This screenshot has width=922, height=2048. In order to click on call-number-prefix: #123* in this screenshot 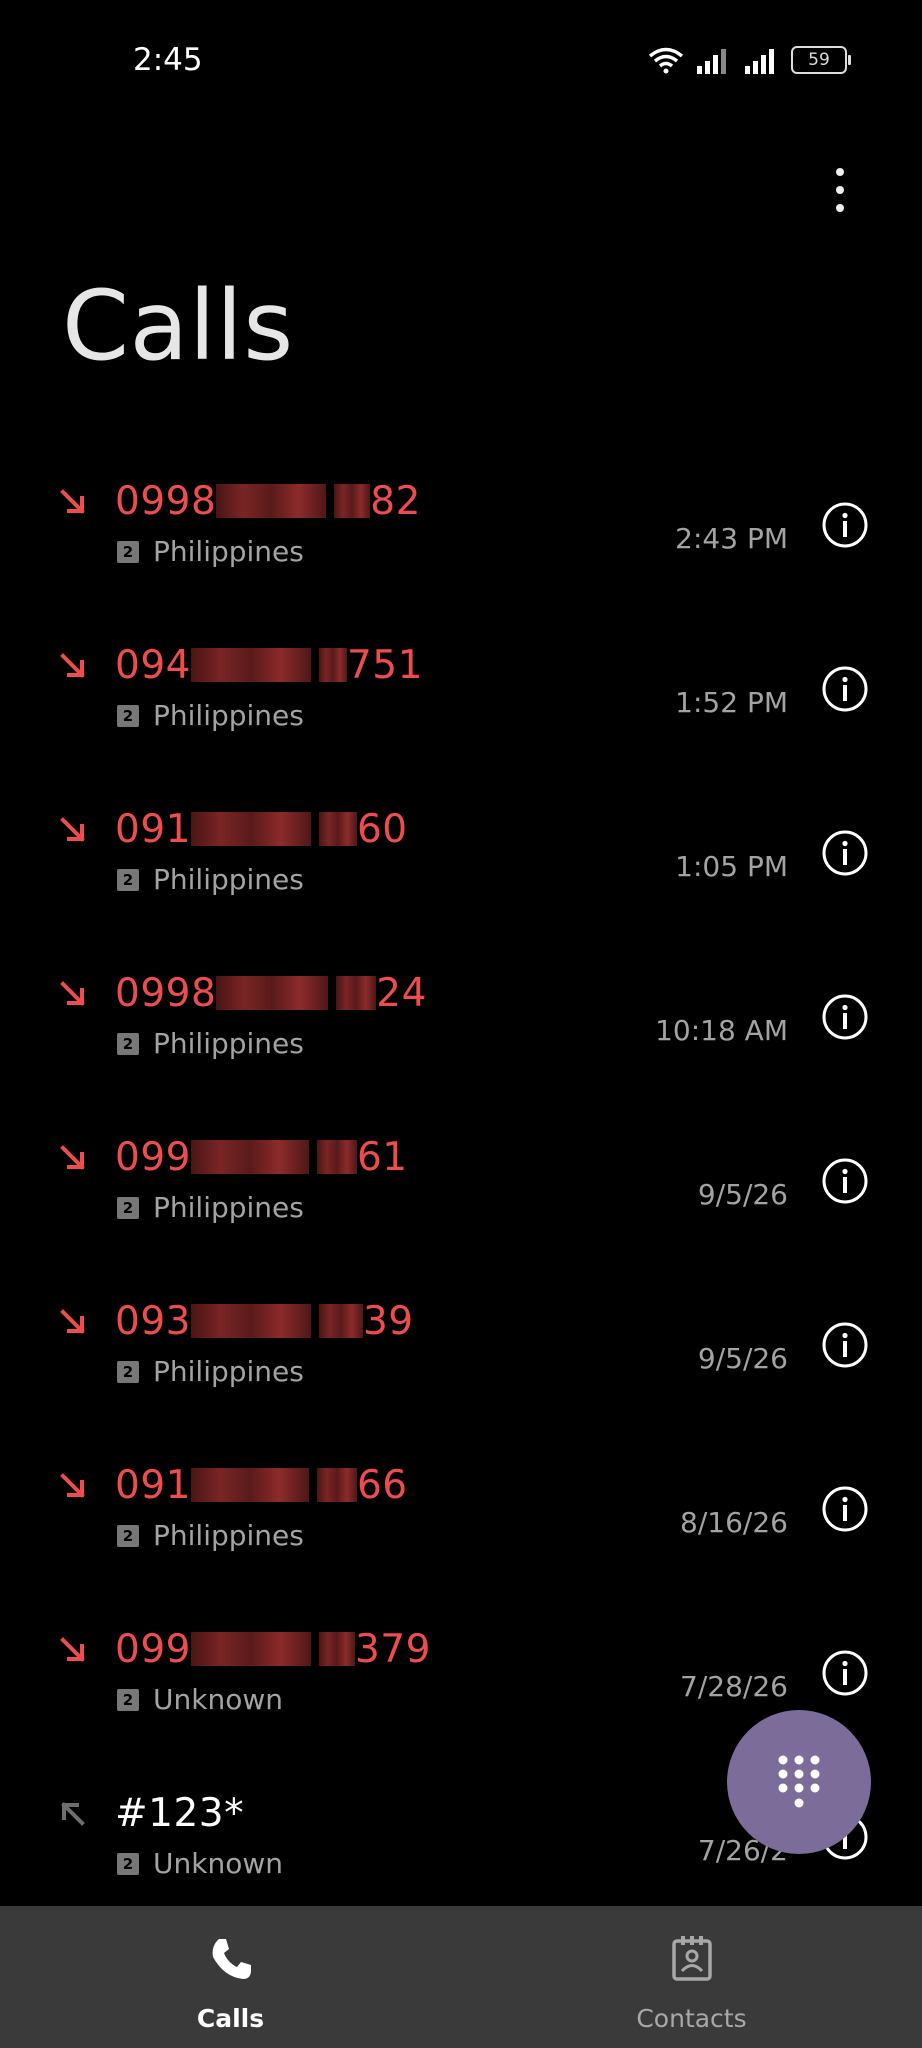, I will do `click(180, 1813)`.